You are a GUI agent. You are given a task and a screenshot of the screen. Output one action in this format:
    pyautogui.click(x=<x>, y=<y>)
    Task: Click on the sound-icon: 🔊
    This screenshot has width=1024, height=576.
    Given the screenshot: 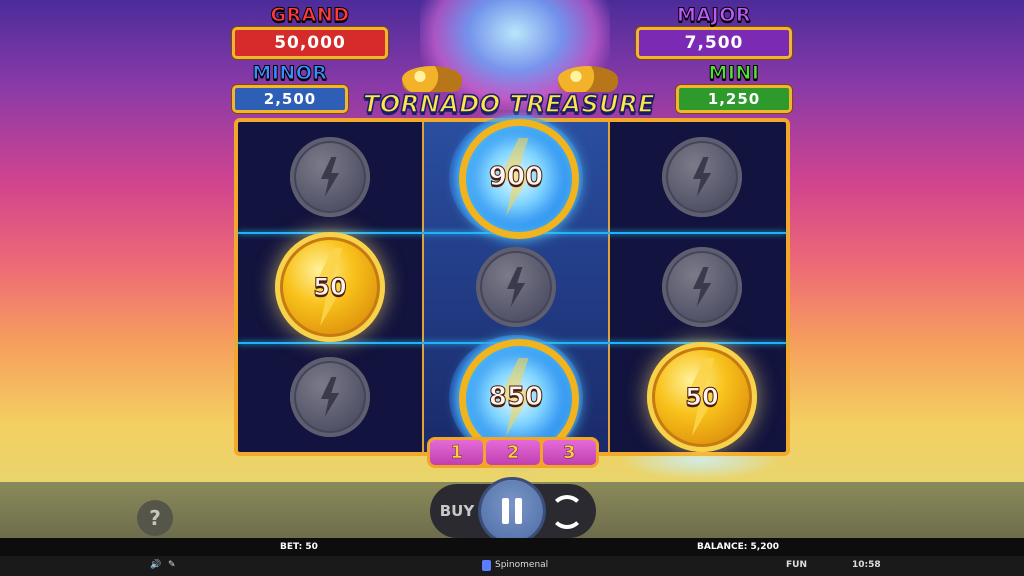 What is the action you would take?
    pyautogui.click(x=155, y=565)
    